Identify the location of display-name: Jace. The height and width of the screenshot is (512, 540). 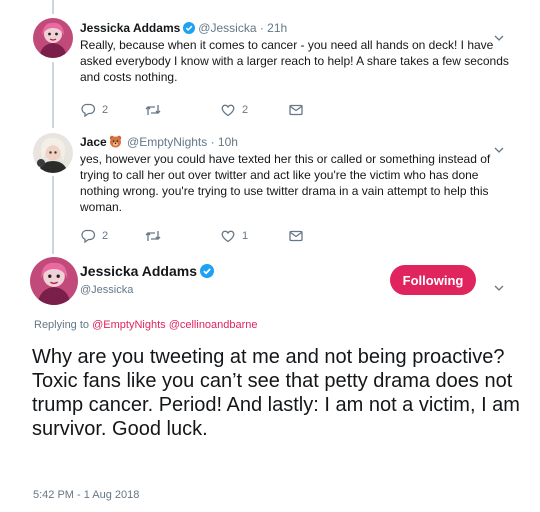
(93, 142).